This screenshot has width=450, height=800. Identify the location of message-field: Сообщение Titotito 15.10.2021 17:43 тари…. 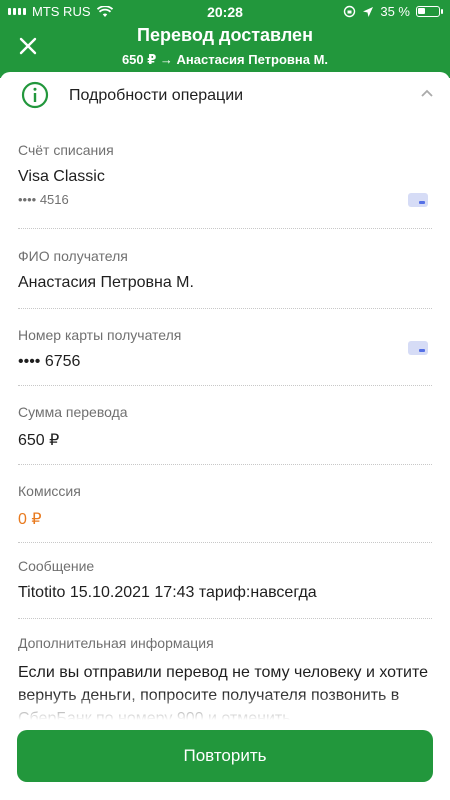
(225, 580).